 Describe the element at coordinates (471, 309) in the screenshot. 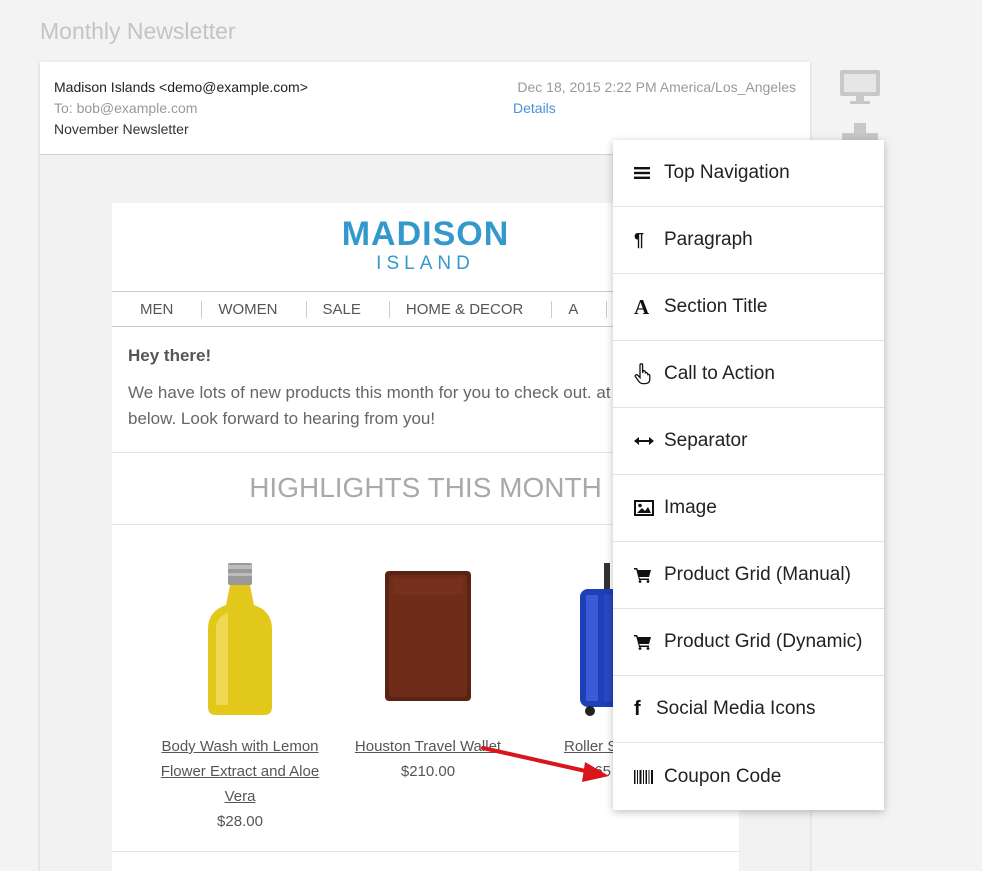

I see `nav-item-home-decor: HOME & DECOR` at that location.